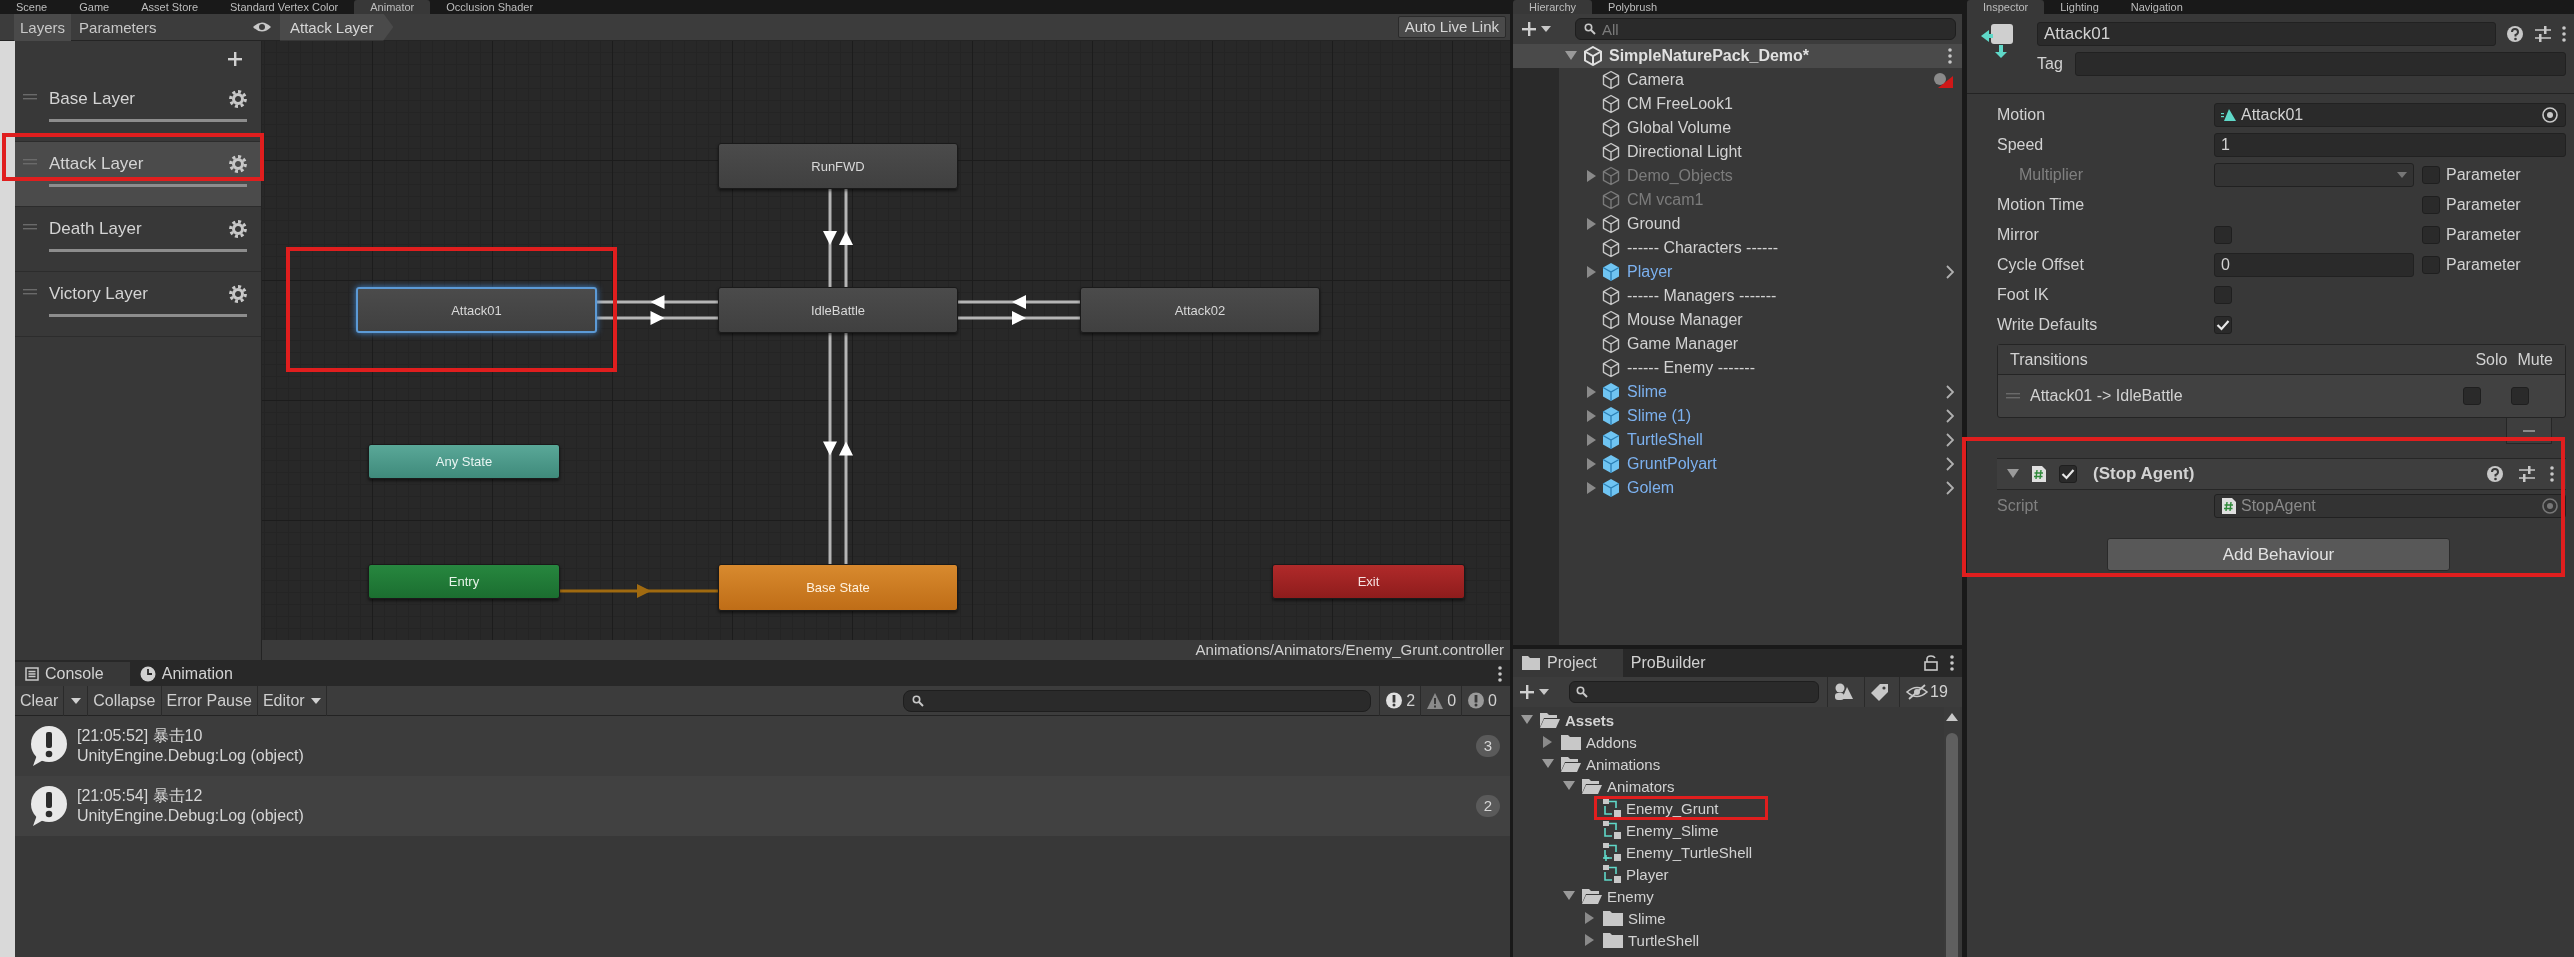 The image size is (2574, 957). Describe the element at coordinates (2079, 7) in the screenshot. I see `window-tab: Lighting` at that location.